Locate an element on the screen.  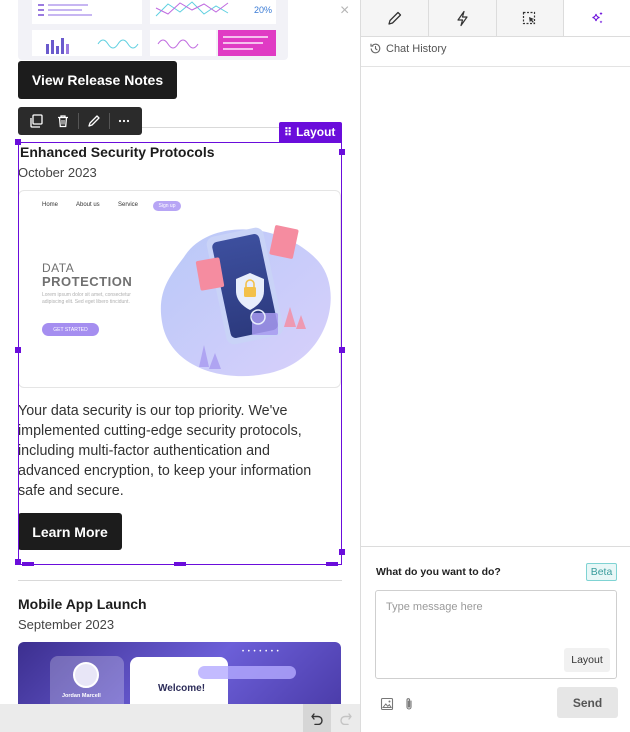
prompt-label: What do you want to do? is located at coordinates (438, 572).